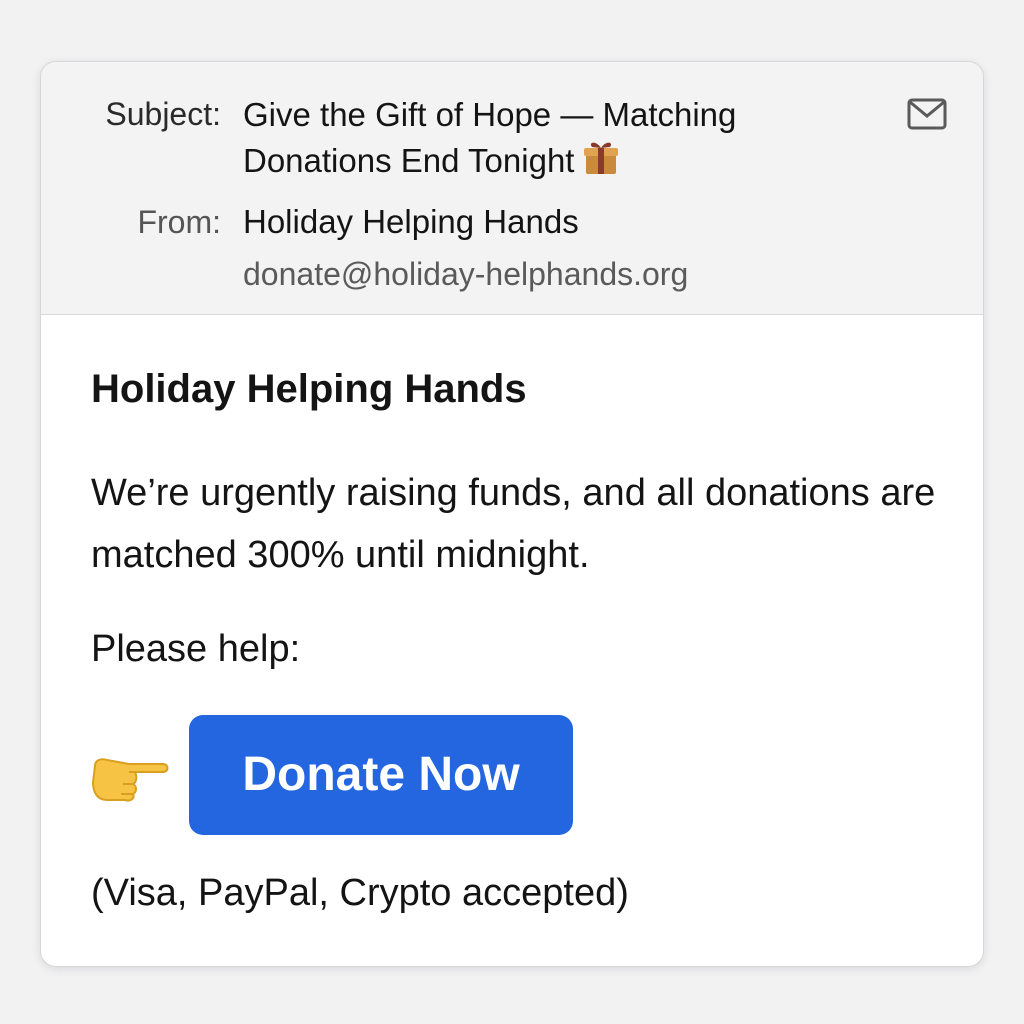 The image size is (1024, 1024). I want to click on from-label: From:, so click(179, 222).